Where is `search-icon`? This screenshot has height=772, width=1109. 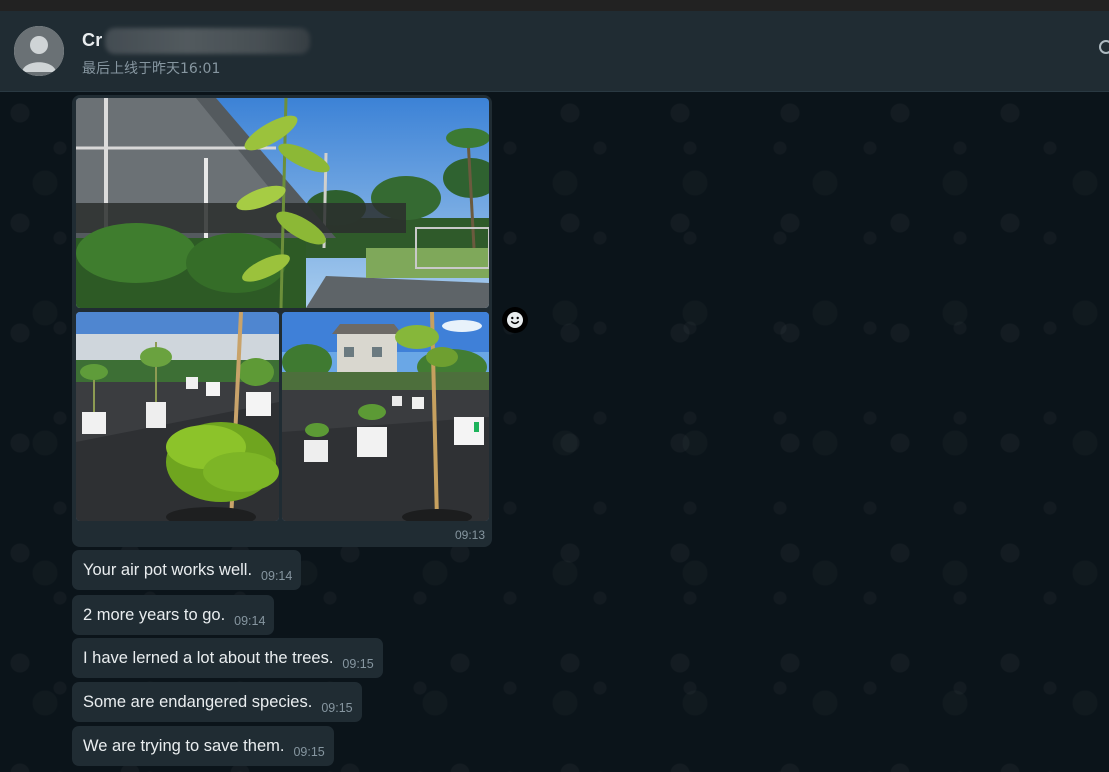
search-icon is located at coordinates (1104, 47).